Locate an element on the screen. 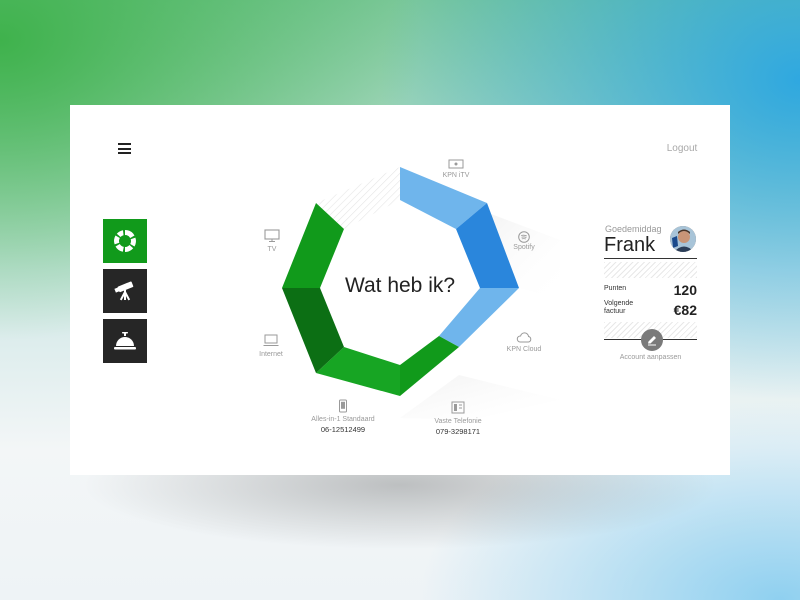 This screenshot has width=800, height=600. edit-account-button is located at coordinates (652, 340).